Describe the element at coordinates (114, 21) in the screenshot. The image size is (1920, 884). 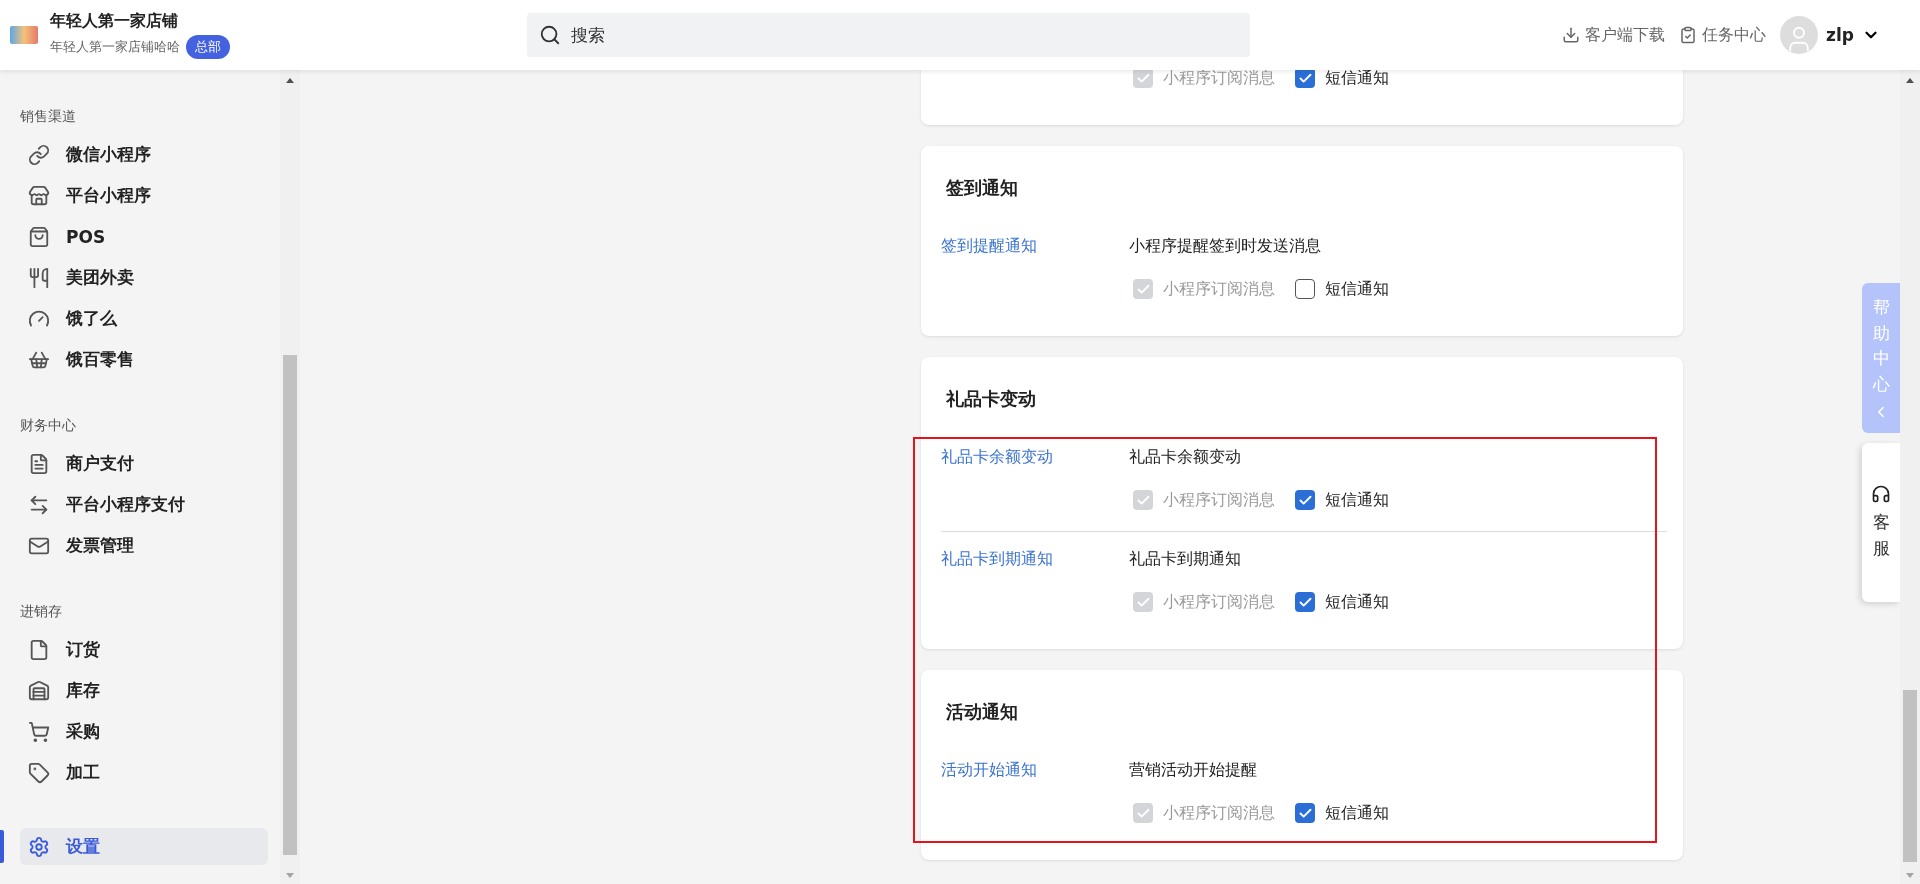
I see `store-name: 年轻人第一家店铺` at that location.